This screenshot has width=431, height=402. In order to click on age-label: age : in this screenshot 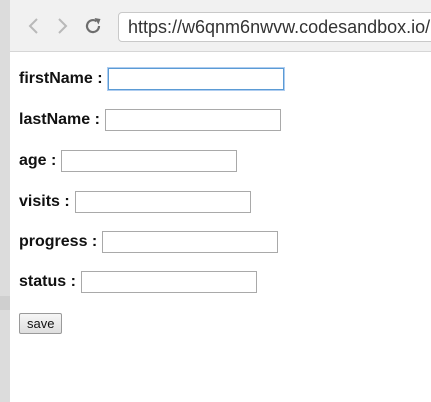, I will do `click(38, 160)`.